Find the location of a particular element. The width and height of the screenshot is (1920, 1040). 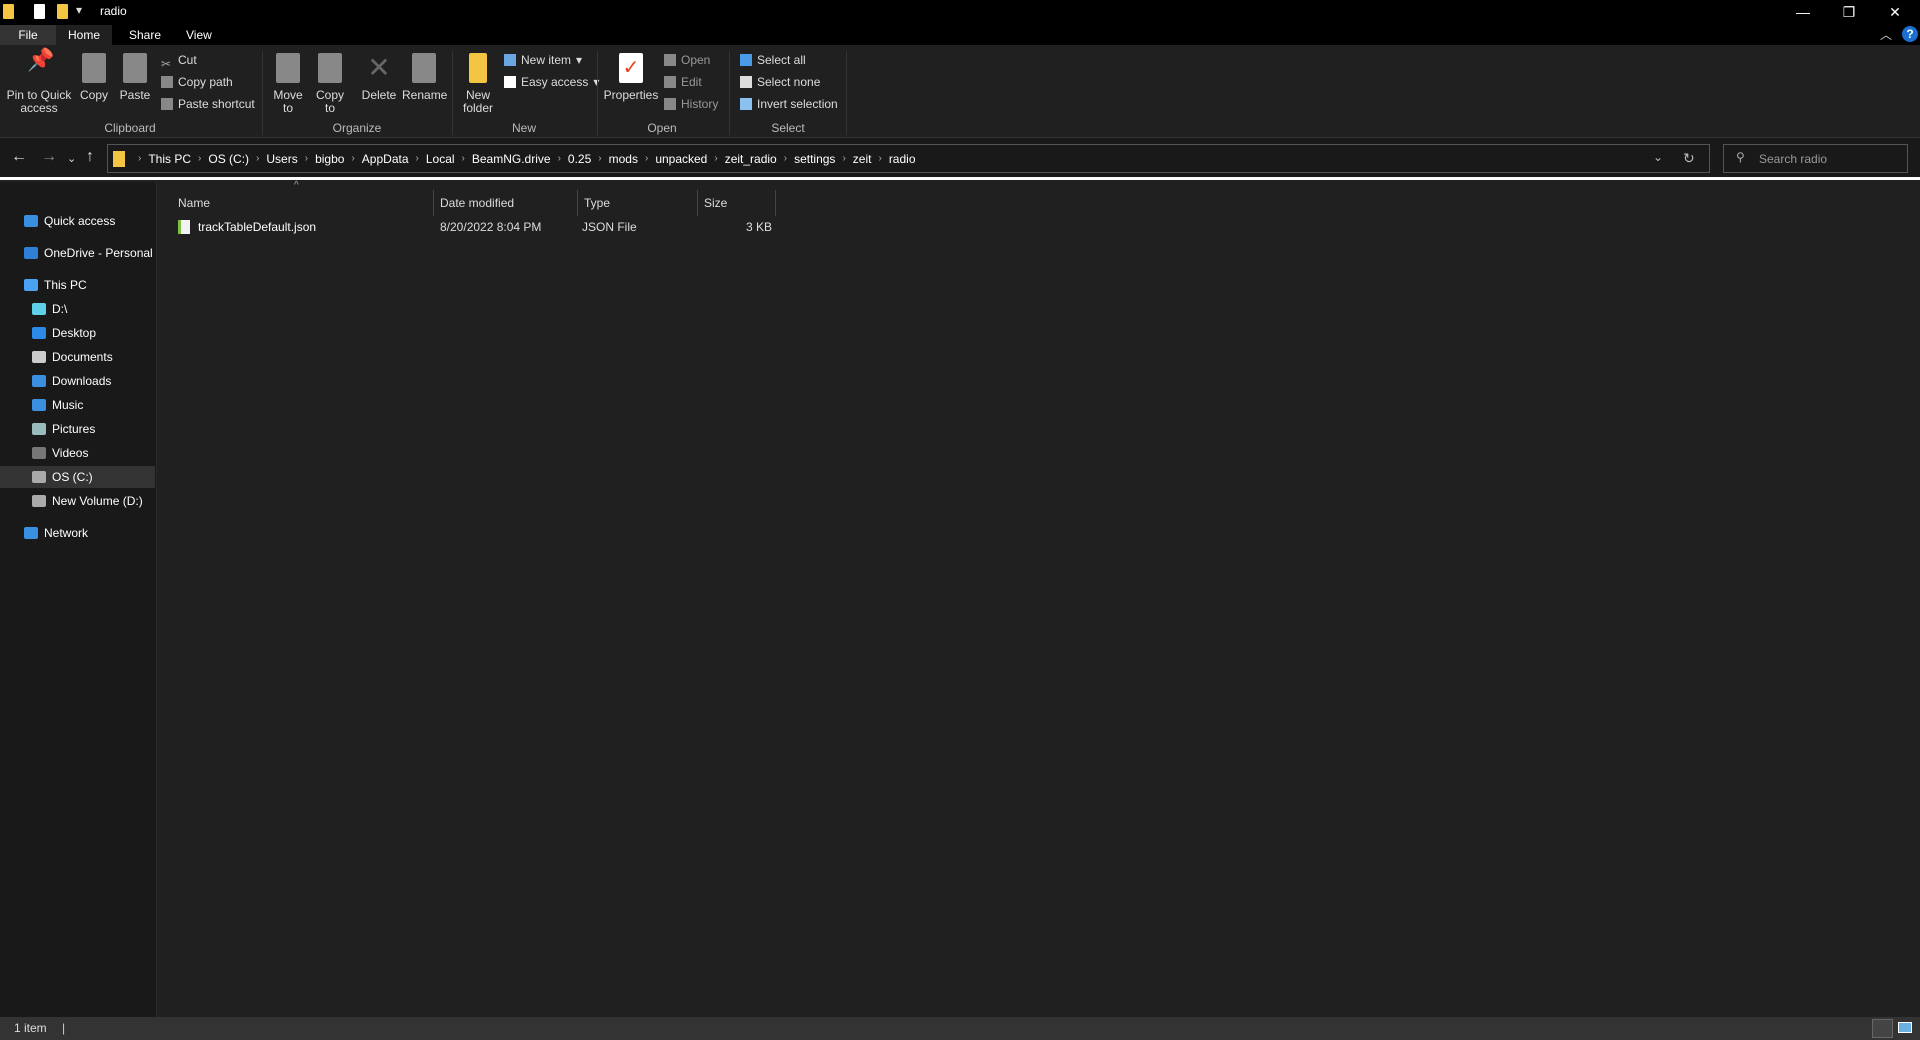

forward-button: → is located at coordinates (49, 157).